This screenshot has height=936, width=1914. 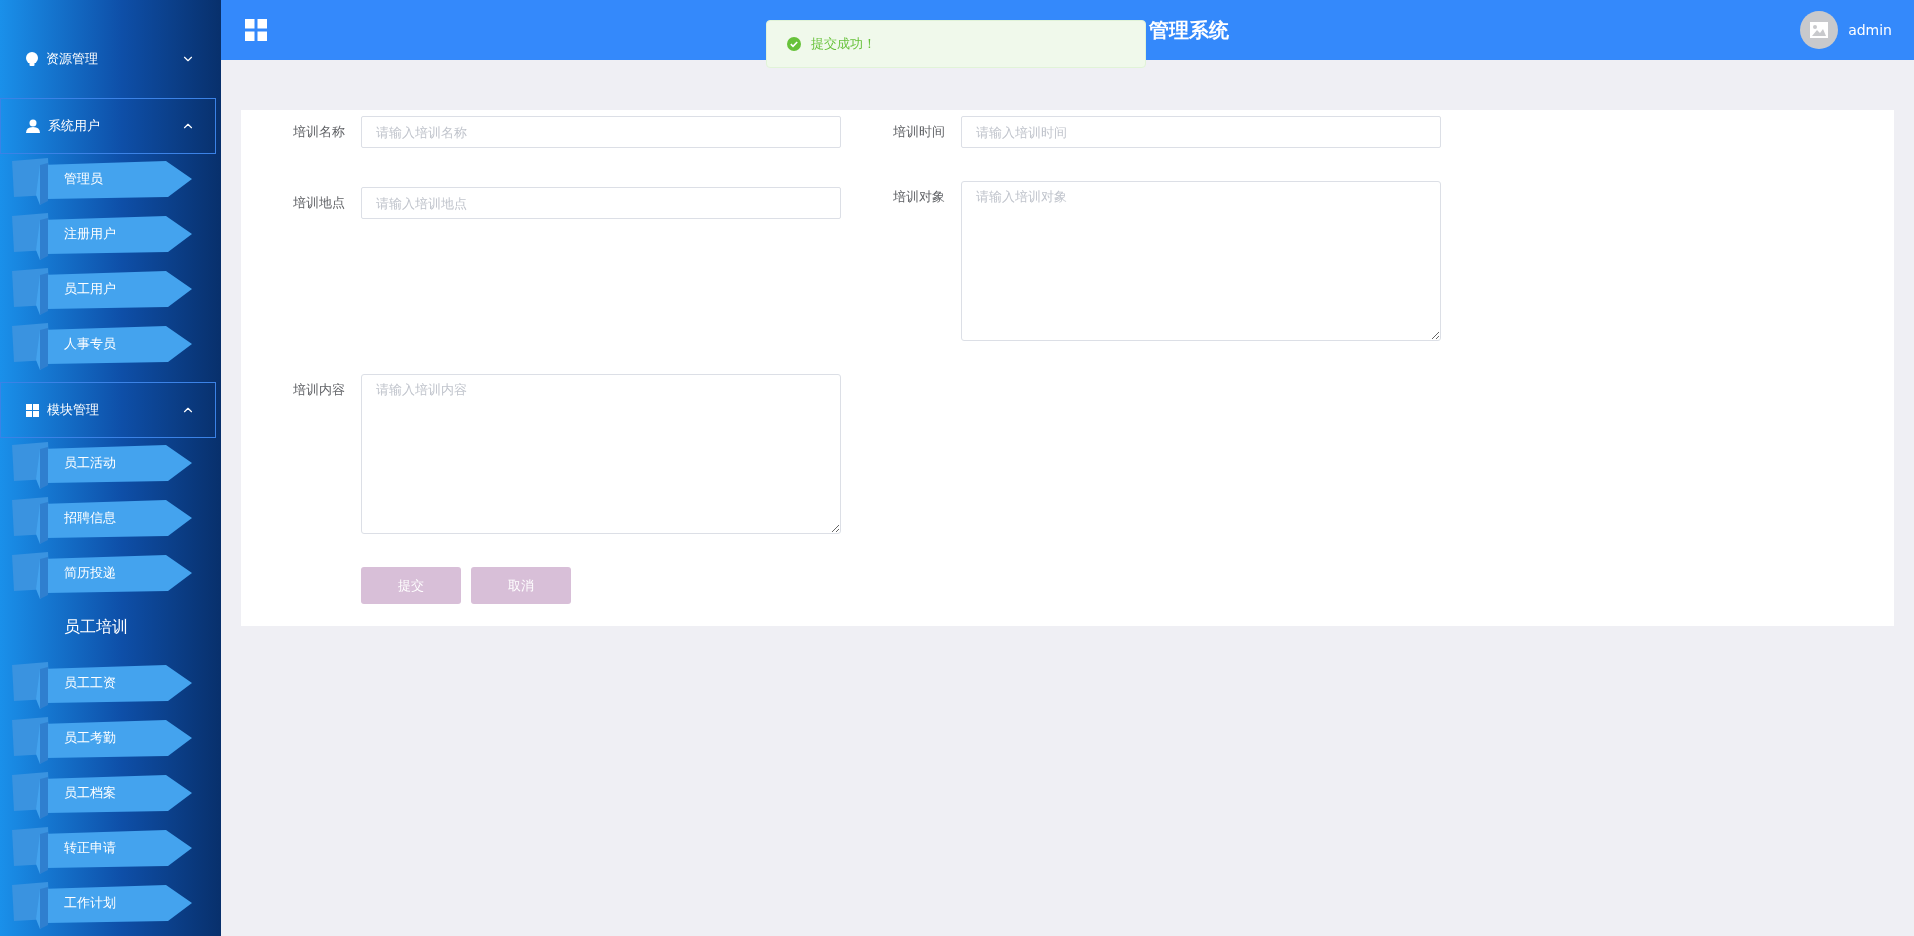 What do you see at coordinates (1201, 132) in the screenshot?
I see `input-field: 请输入培训时间` at bounding box center [1201, 132].